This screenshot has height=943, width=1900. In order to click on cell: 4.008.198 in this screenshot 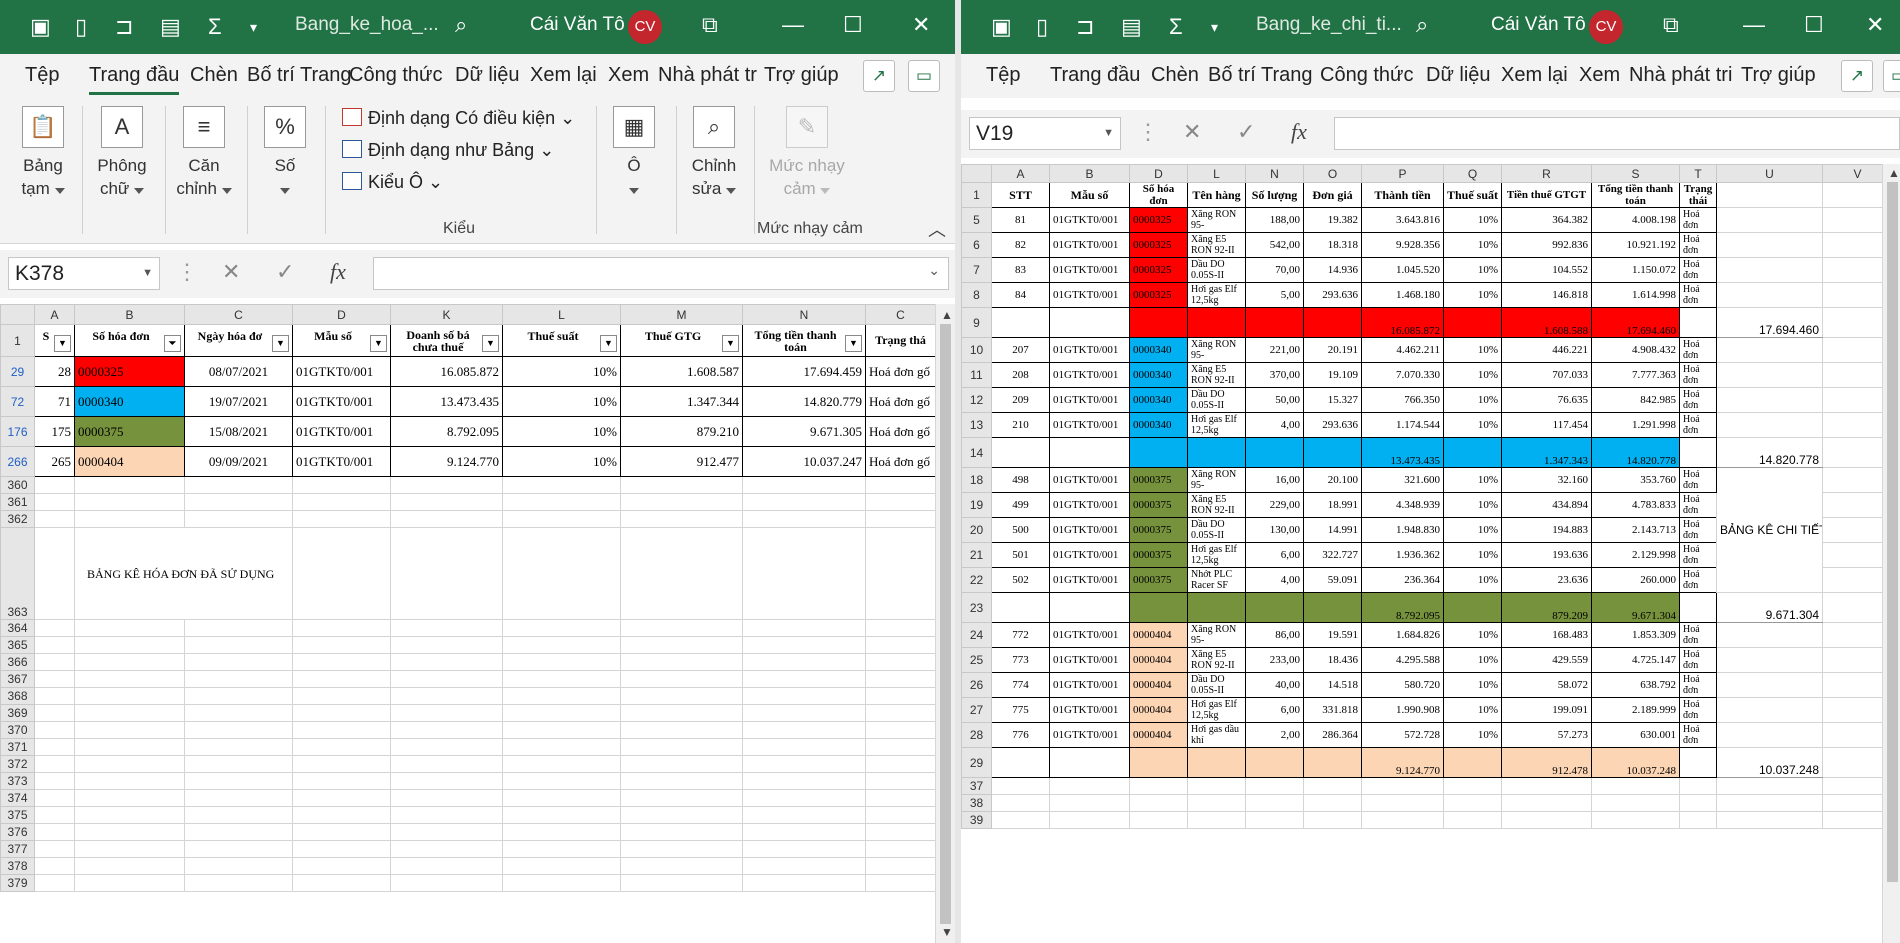, I will do `click(1635, 220)`.